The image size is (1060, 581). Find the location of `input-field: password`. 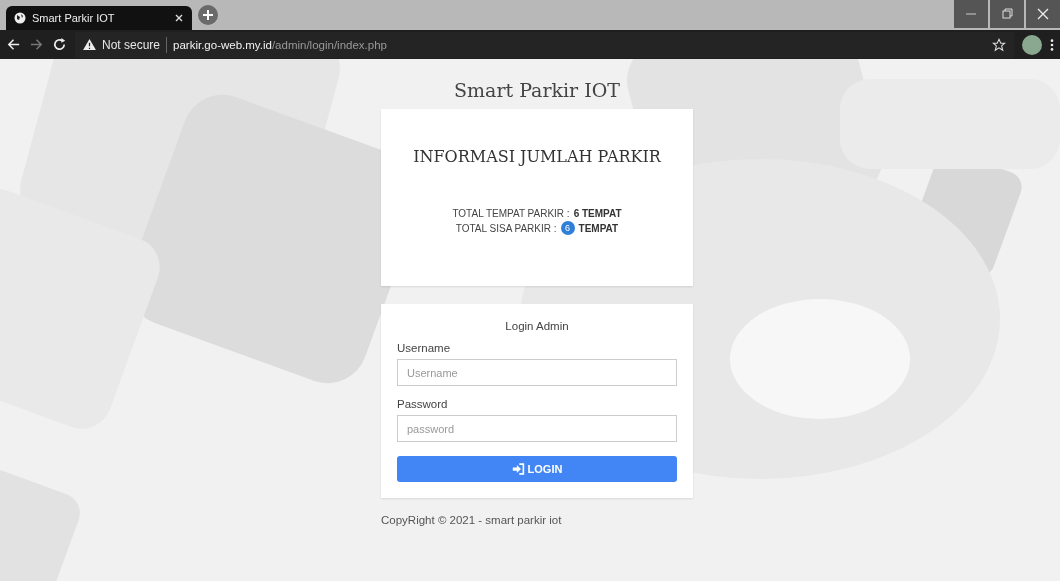

input-field: password is located at coordinates (537, 428).